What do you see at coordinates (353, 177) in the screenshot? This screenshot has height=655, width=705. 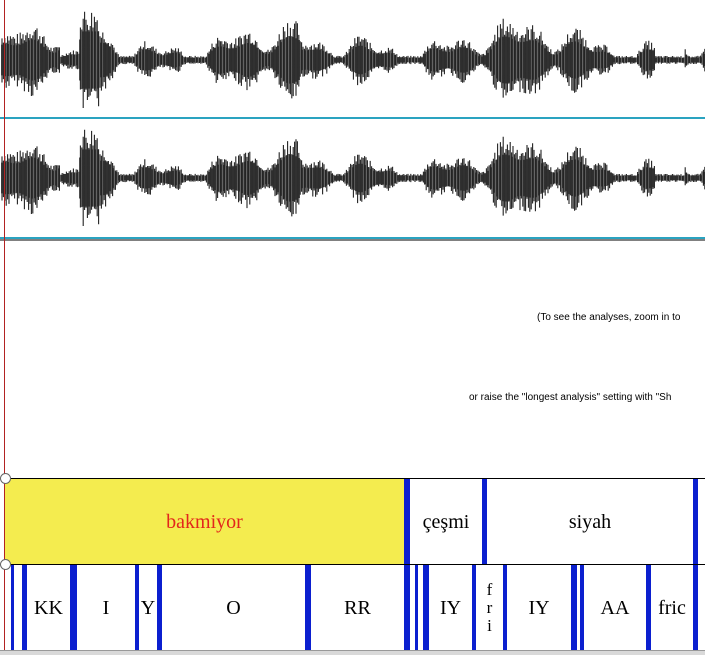 I see `channel-2-waveform` at bounding box center [353, 177].